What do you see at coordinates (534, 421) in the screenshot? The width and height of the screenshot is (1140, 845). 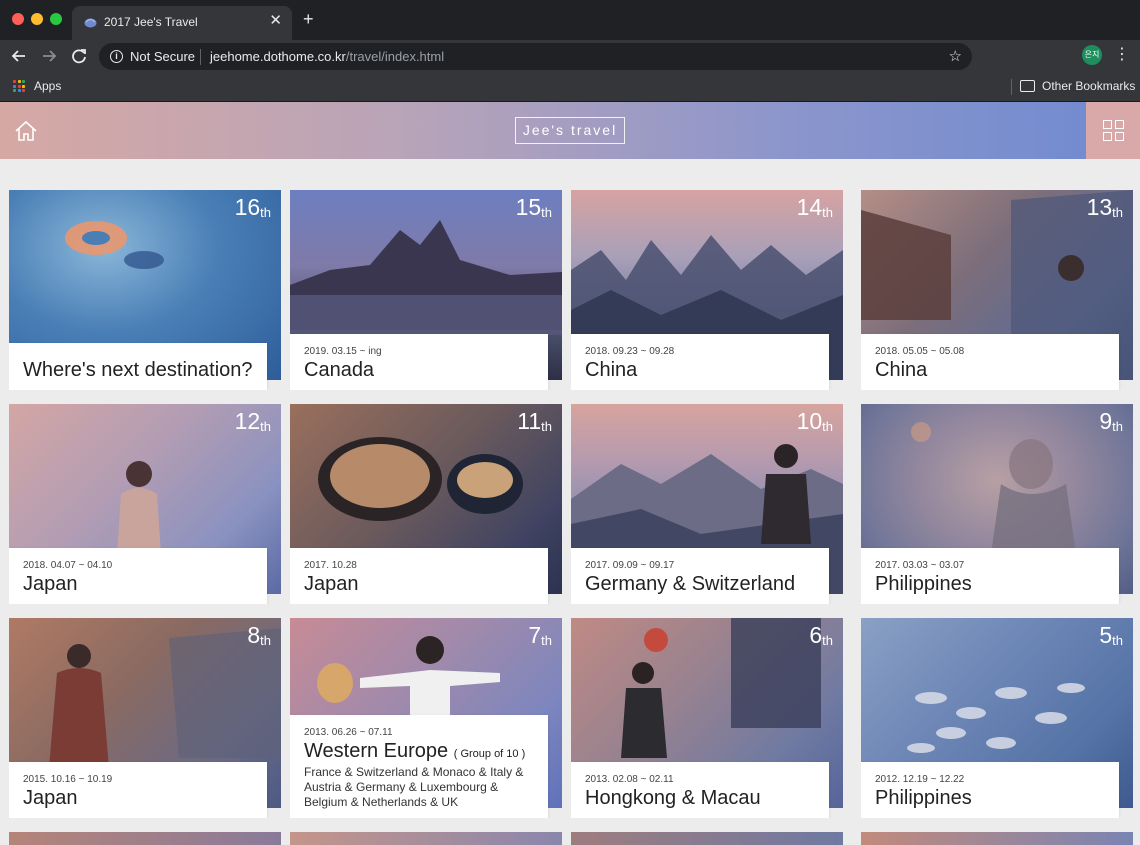 I see `card-ordinal: 11th` at bounding box center [534, 421].